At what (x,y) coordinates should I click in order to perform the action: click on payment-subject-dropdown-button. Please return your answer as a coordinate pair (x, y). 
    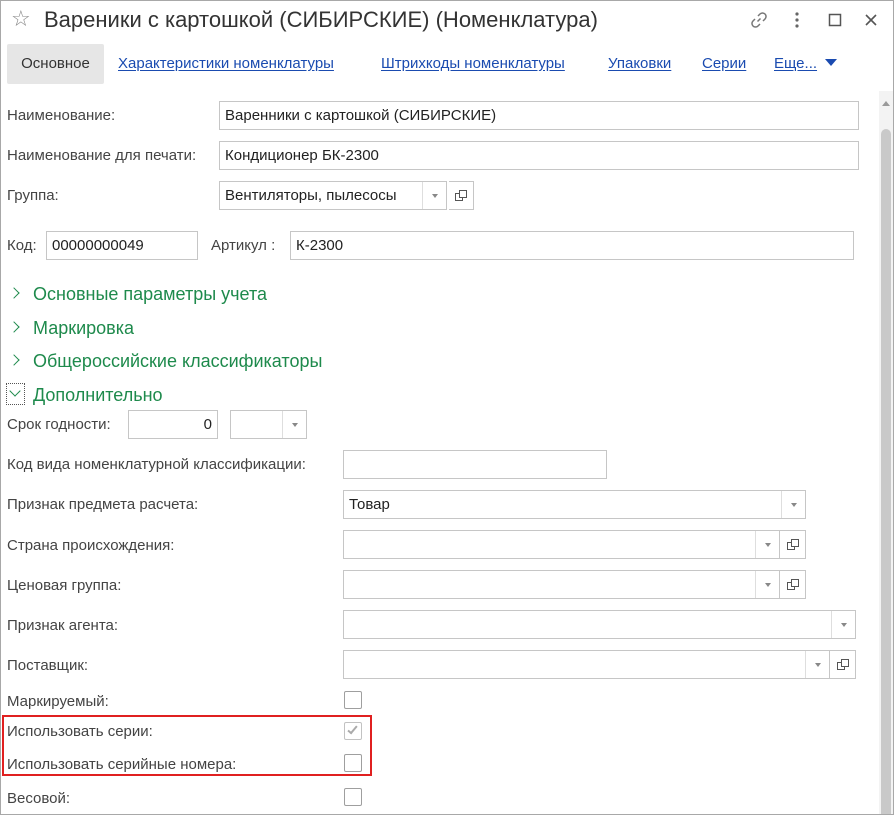
    Looking at the image, I should click on (793, 504).